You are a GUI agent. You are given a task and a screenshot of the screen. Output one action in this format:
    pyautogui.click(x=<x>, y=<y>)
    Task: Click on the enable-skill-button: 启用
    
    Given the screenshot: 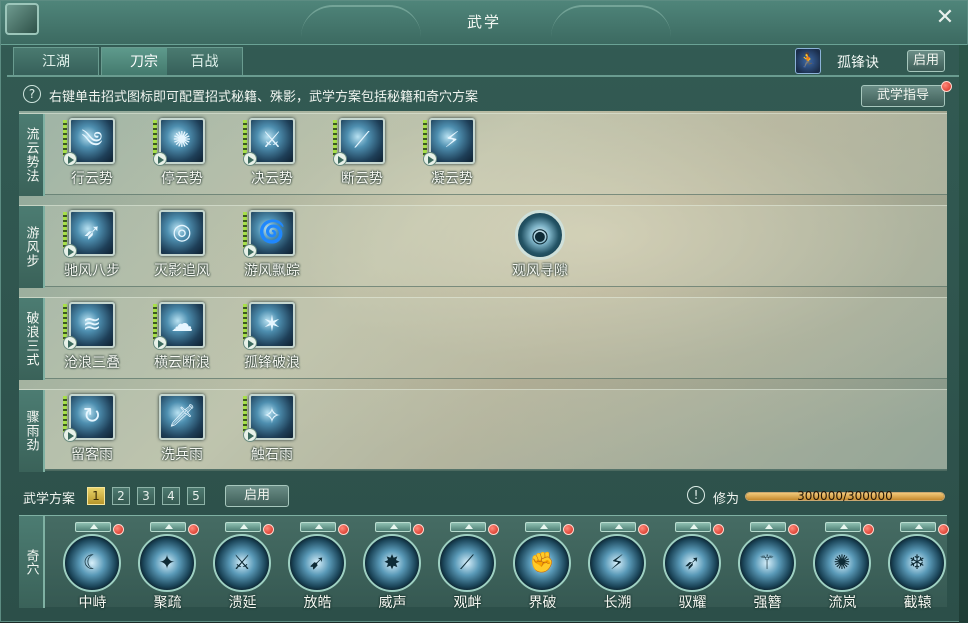 What is the action you would take?
    pyautogui.click(x=926, y=61)
    